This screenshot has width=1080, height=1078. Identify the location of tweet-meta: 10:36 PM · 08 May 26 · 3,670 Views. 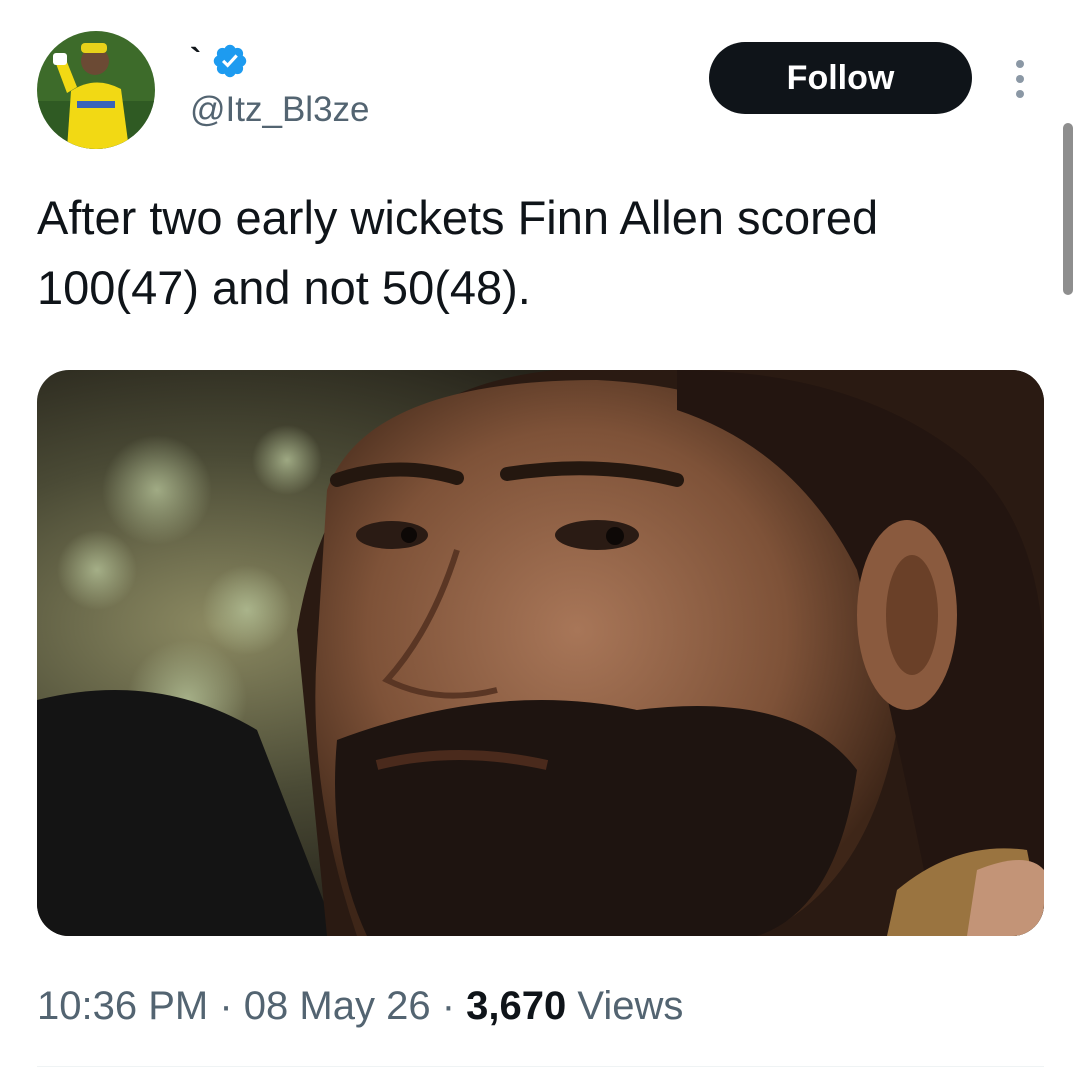
(360, 1006).